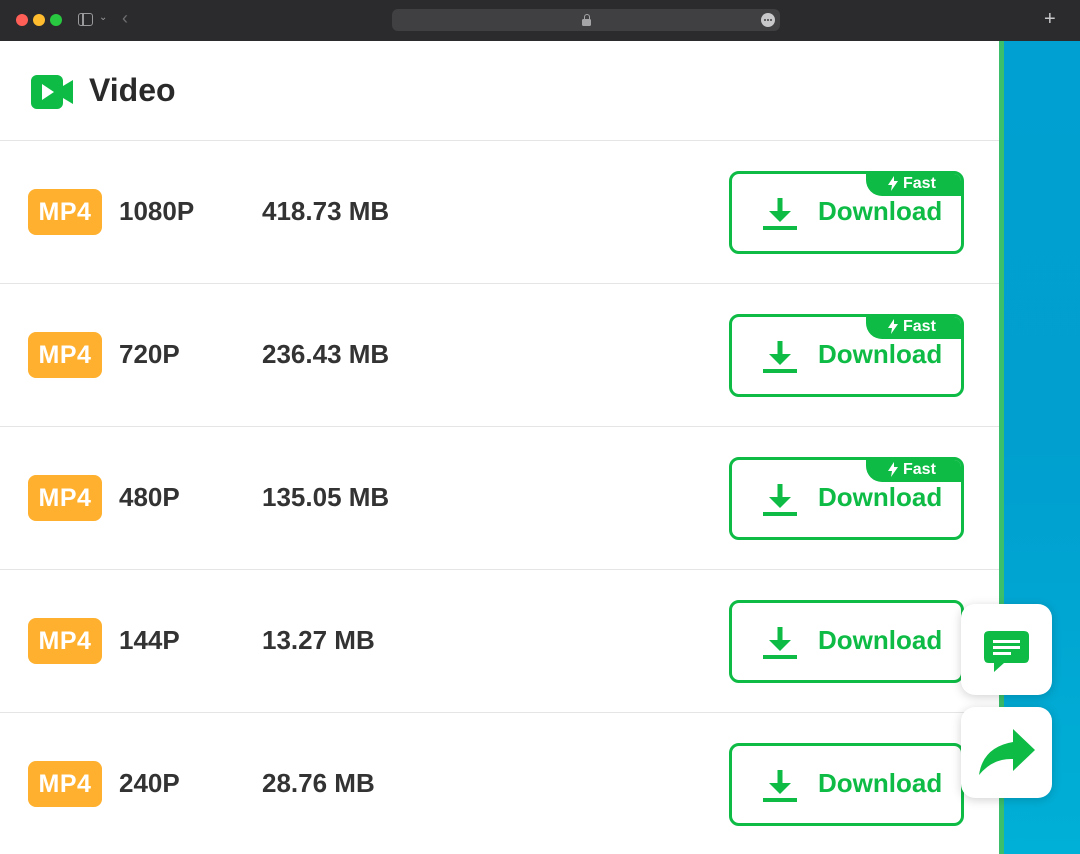 Image resolution: width=1080 pixels, height=854 pixels. Describe the element at coordinates (149, 783) in the screenshot. I see `quality-label: 240P` at that location.